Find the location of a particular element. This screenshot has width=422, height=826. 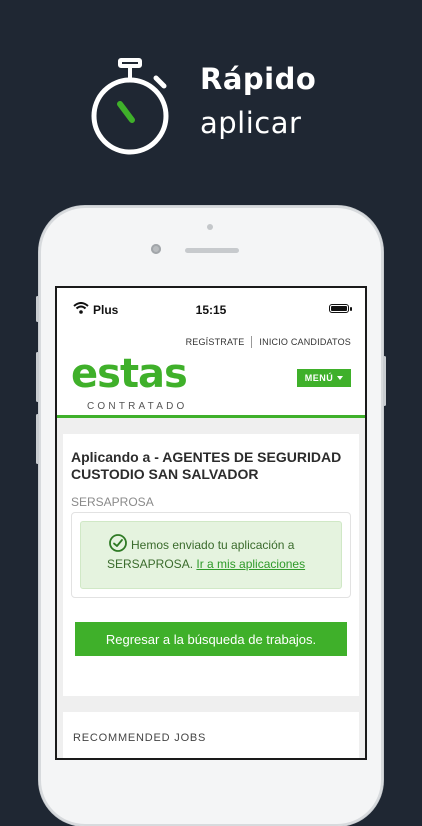

status-bar: Plus 15:15 is located at coordinates (211, 308).